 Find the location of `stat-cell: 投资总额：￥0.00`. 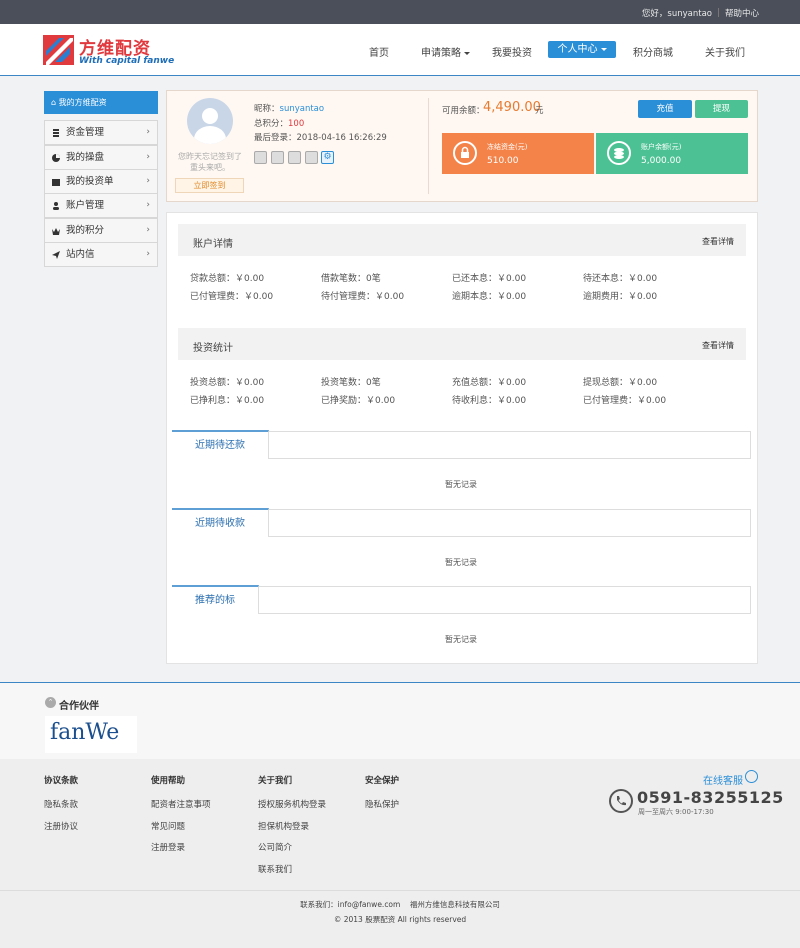

stat-cell: 投资总额：￥0.00 is located at coordinates (227, 383).